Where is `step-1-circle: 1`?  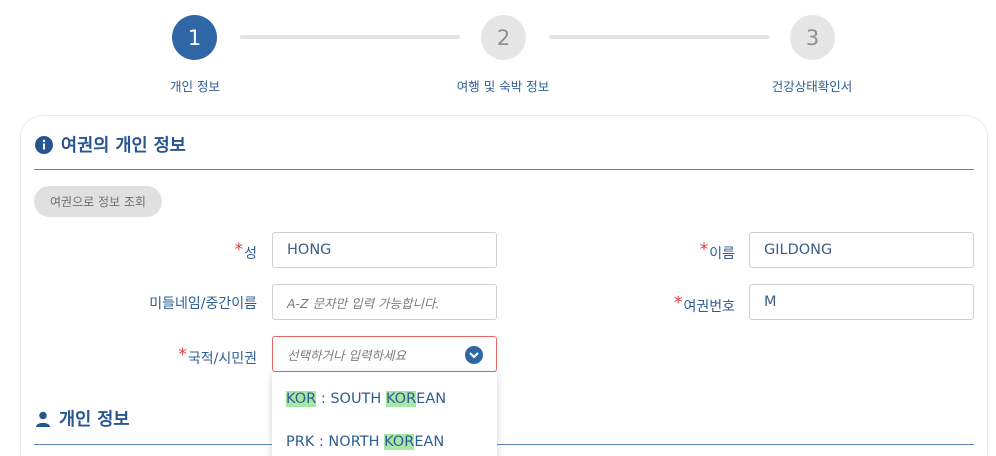 step-1-circle: 1 is located at coordinates (194, 37).